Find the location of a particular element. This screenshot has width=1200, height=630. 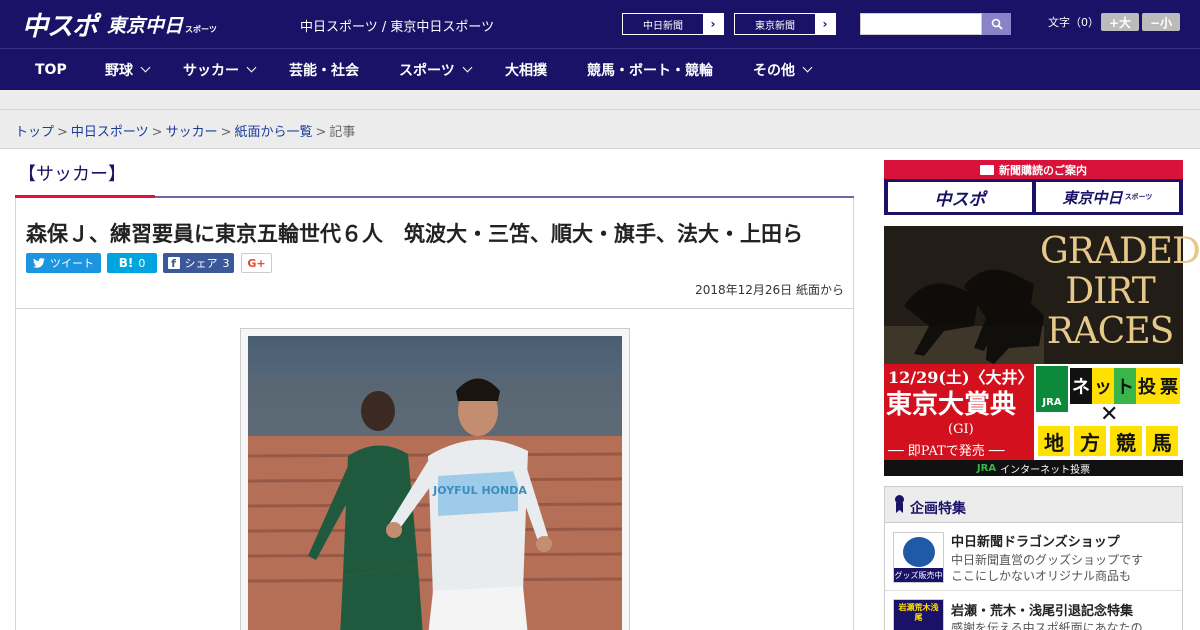

facebook-share-button: f シェア 3 is located at coordinates (198, 263).